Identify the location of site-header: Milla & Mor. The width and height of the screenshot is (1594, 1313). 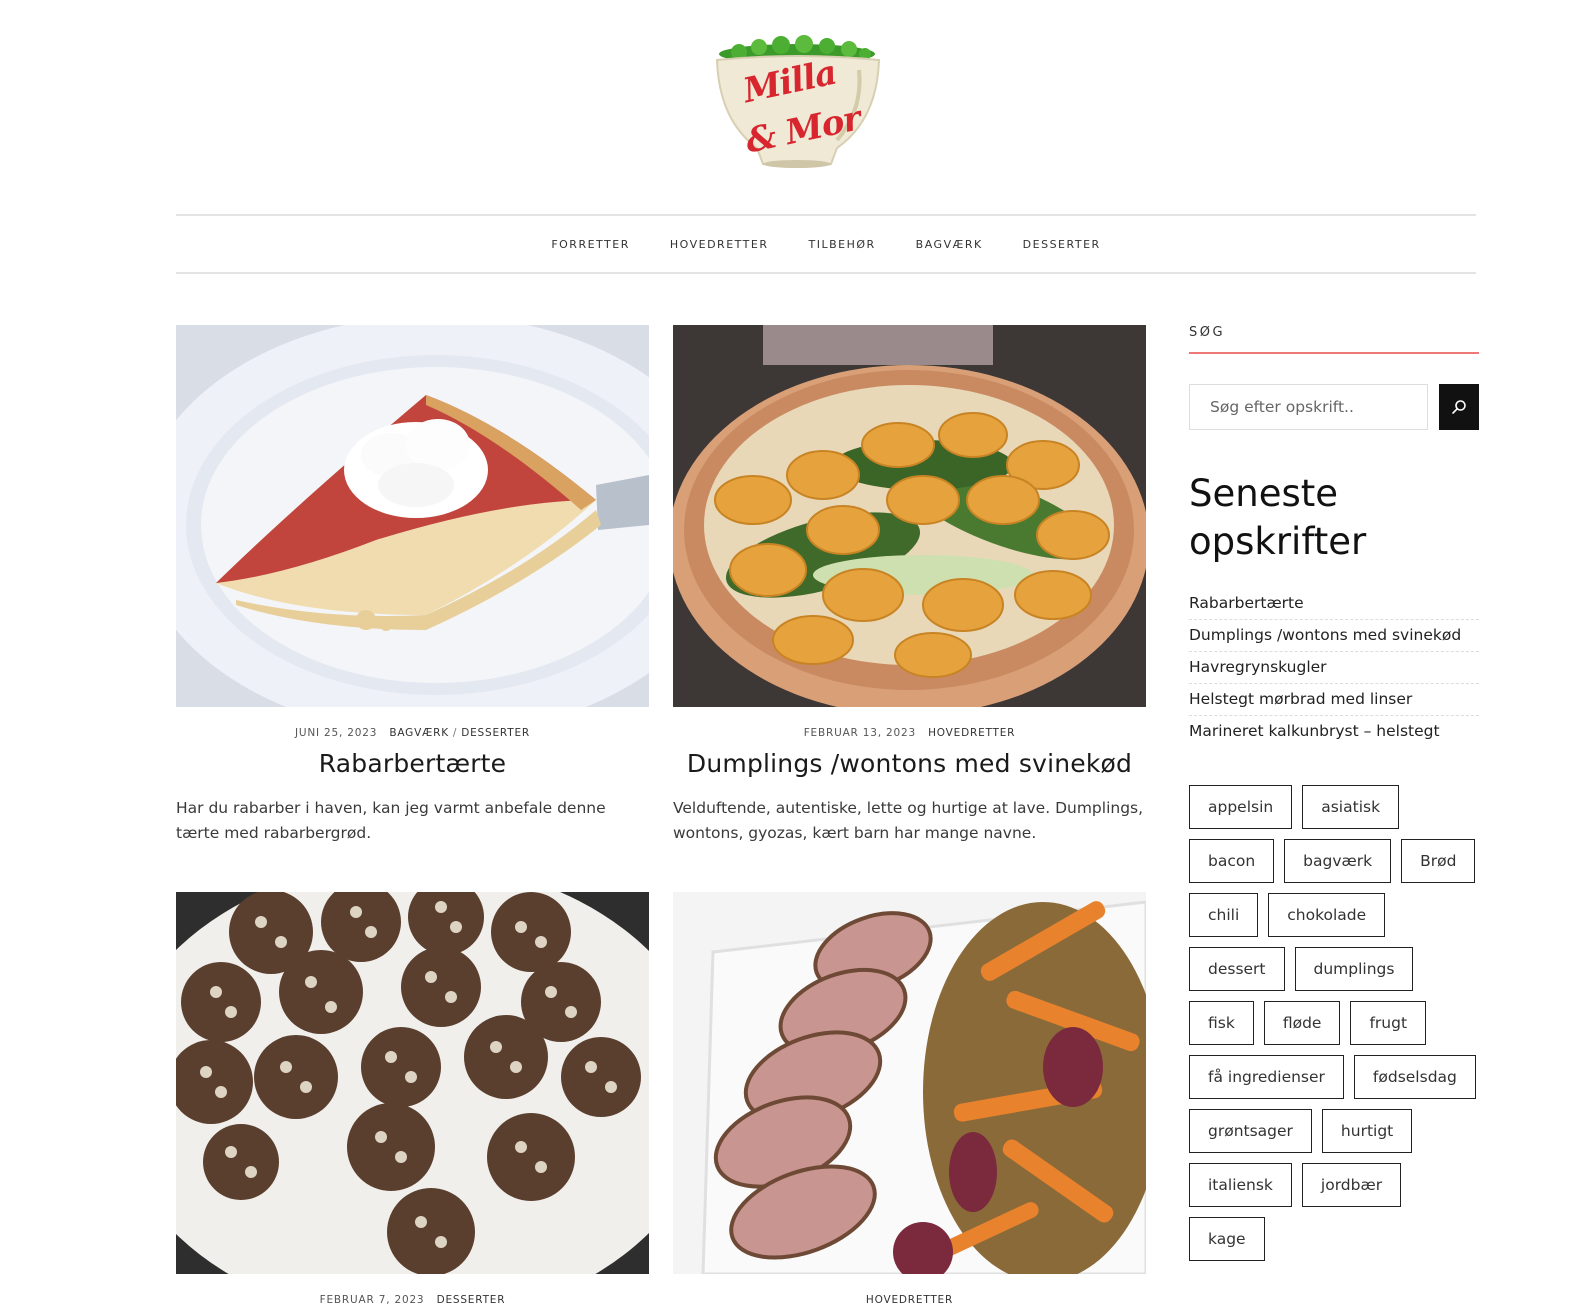
(797, 105).